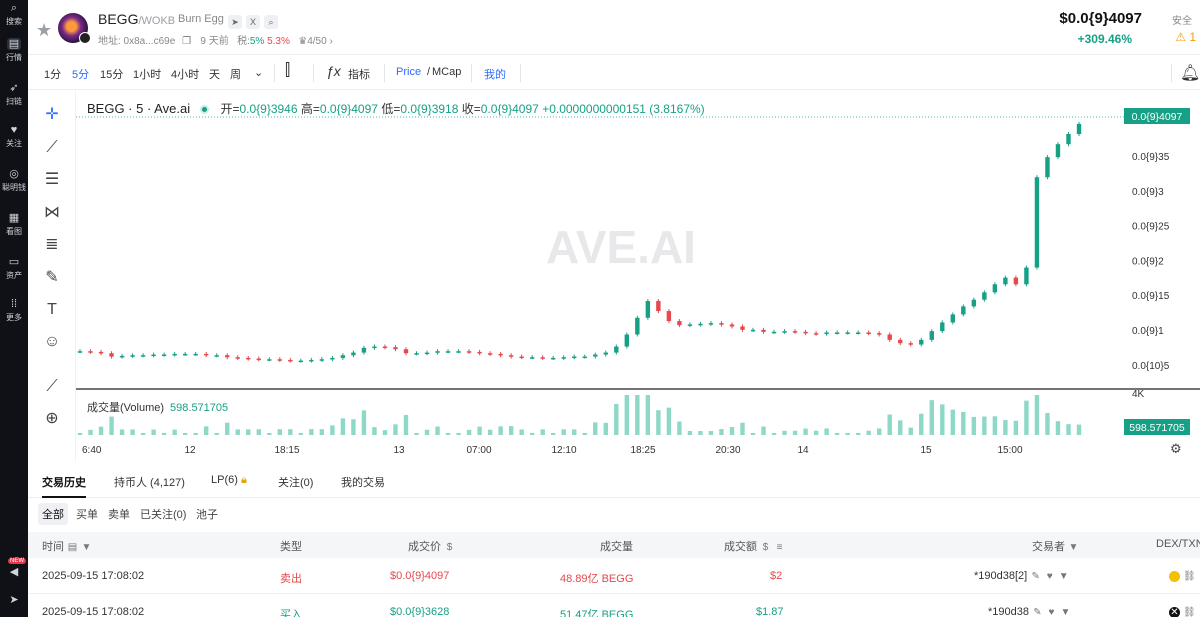 Image resolution: width=1200 pixels, height=617 pixels. What do you see at coordinates (779, 547) in the screenshot?
I see `sort-filter-icon: ≡` at bounding box center [779, 547].